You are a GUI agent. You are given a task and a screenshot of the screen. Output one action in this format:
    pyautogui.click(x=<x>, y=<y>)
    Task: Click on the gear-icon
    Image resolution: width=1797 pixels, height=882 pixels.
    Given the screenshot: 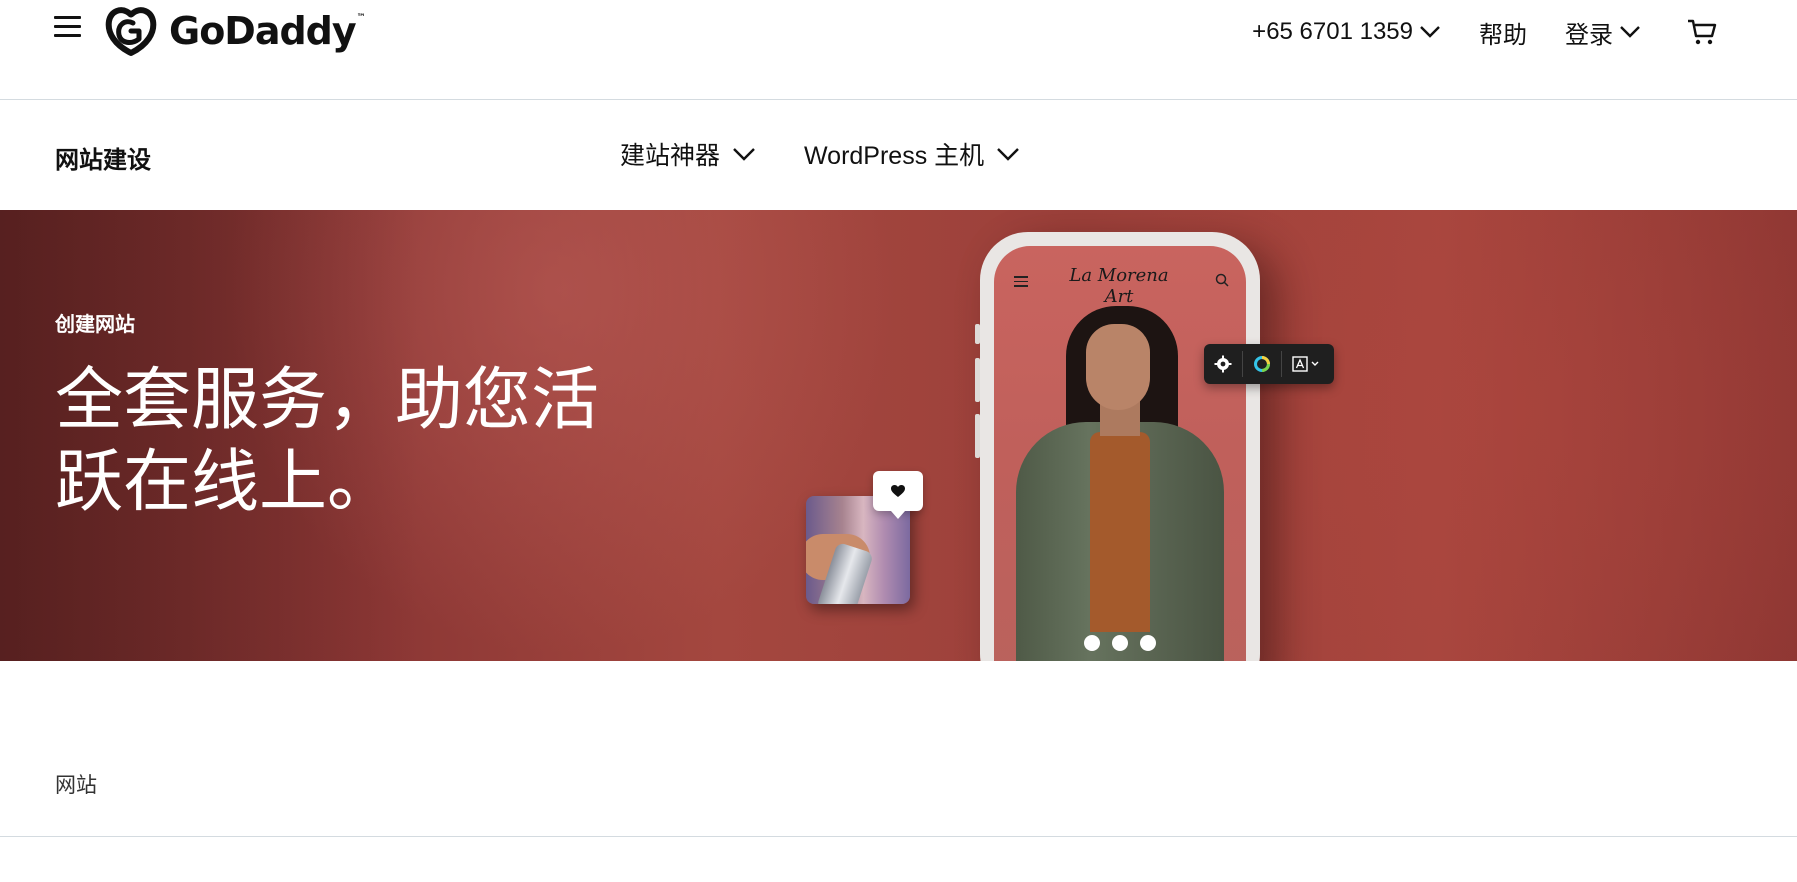 What is the action you would take?
    pyautogui.click(x=1223, y=364)
    